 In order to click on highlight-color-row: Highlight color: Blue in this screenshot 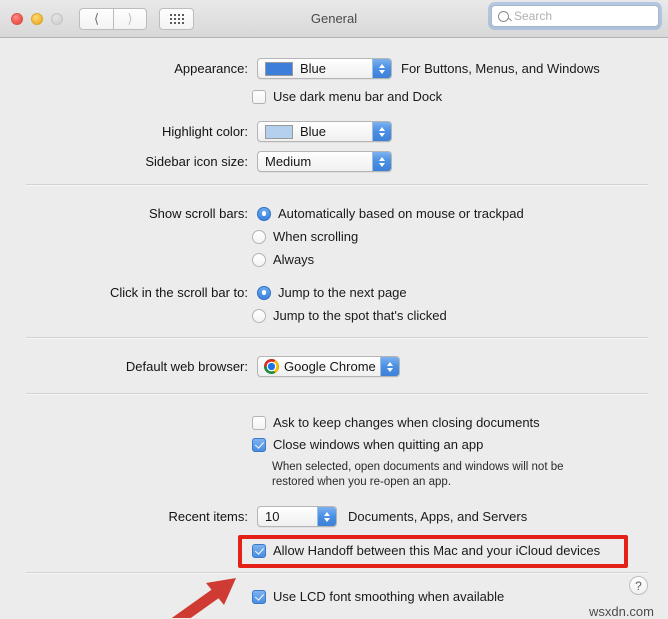, I will do `click(255, 131)`.